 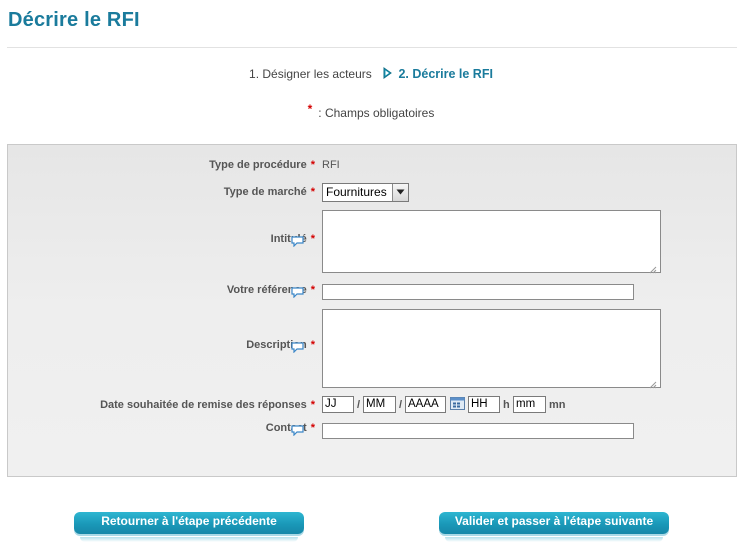 What do you see at coordinates (310, 74) in the screenshot?
I see `step-1-label: 1. Désigner les acteurs` at bounding box center [310, 74].